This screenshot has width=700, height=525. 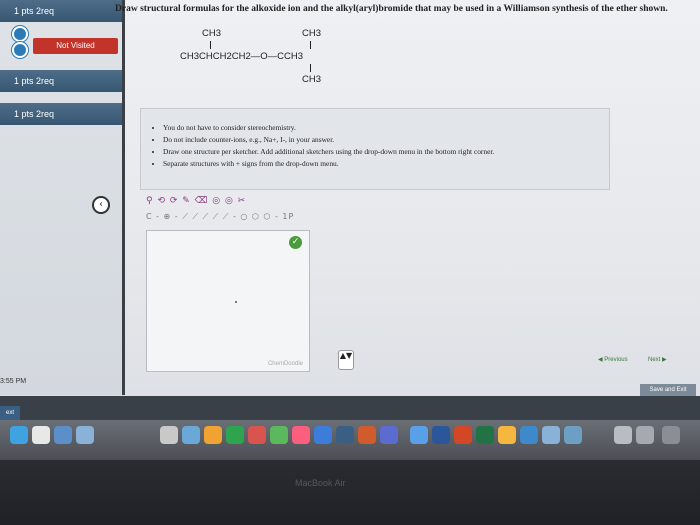 What do you see at coordinates (671, 435) in the screenshot?
I see `trash-icon` at bounding box center [671, 435].